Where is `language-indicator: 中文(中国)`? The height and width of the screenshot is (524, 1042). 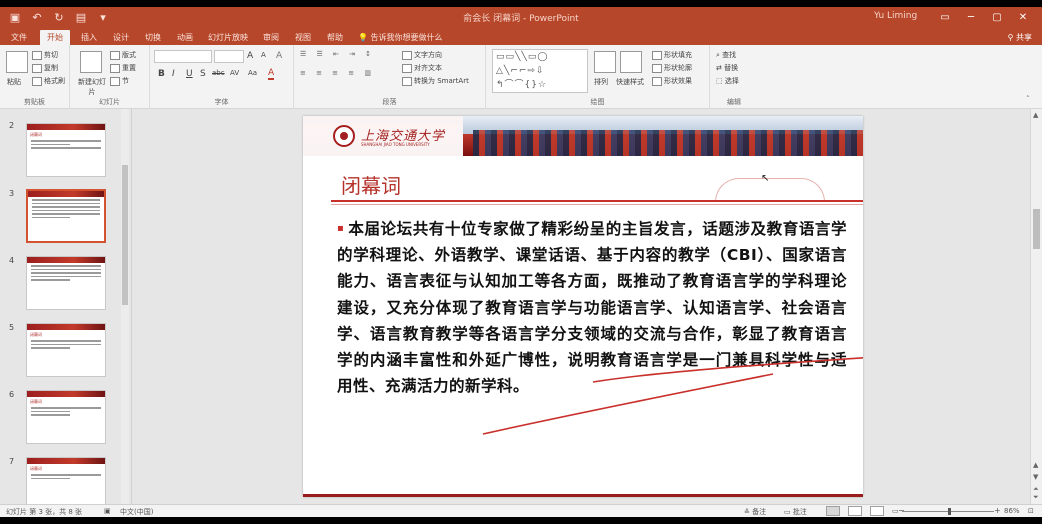
language-indicator: 中文(中国) is located at coordinates (136, 512).